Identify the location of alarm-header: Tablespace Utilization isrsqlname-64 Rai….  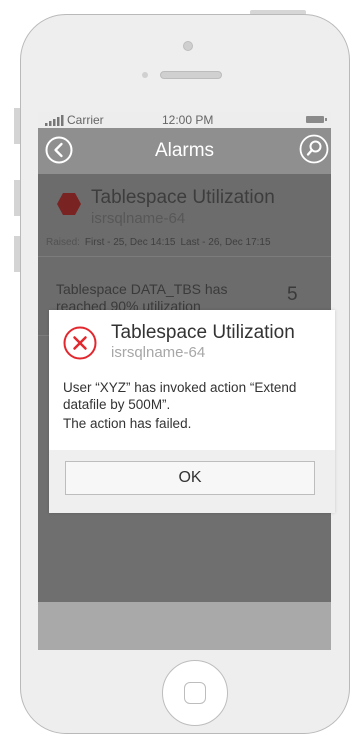
(184, 215).